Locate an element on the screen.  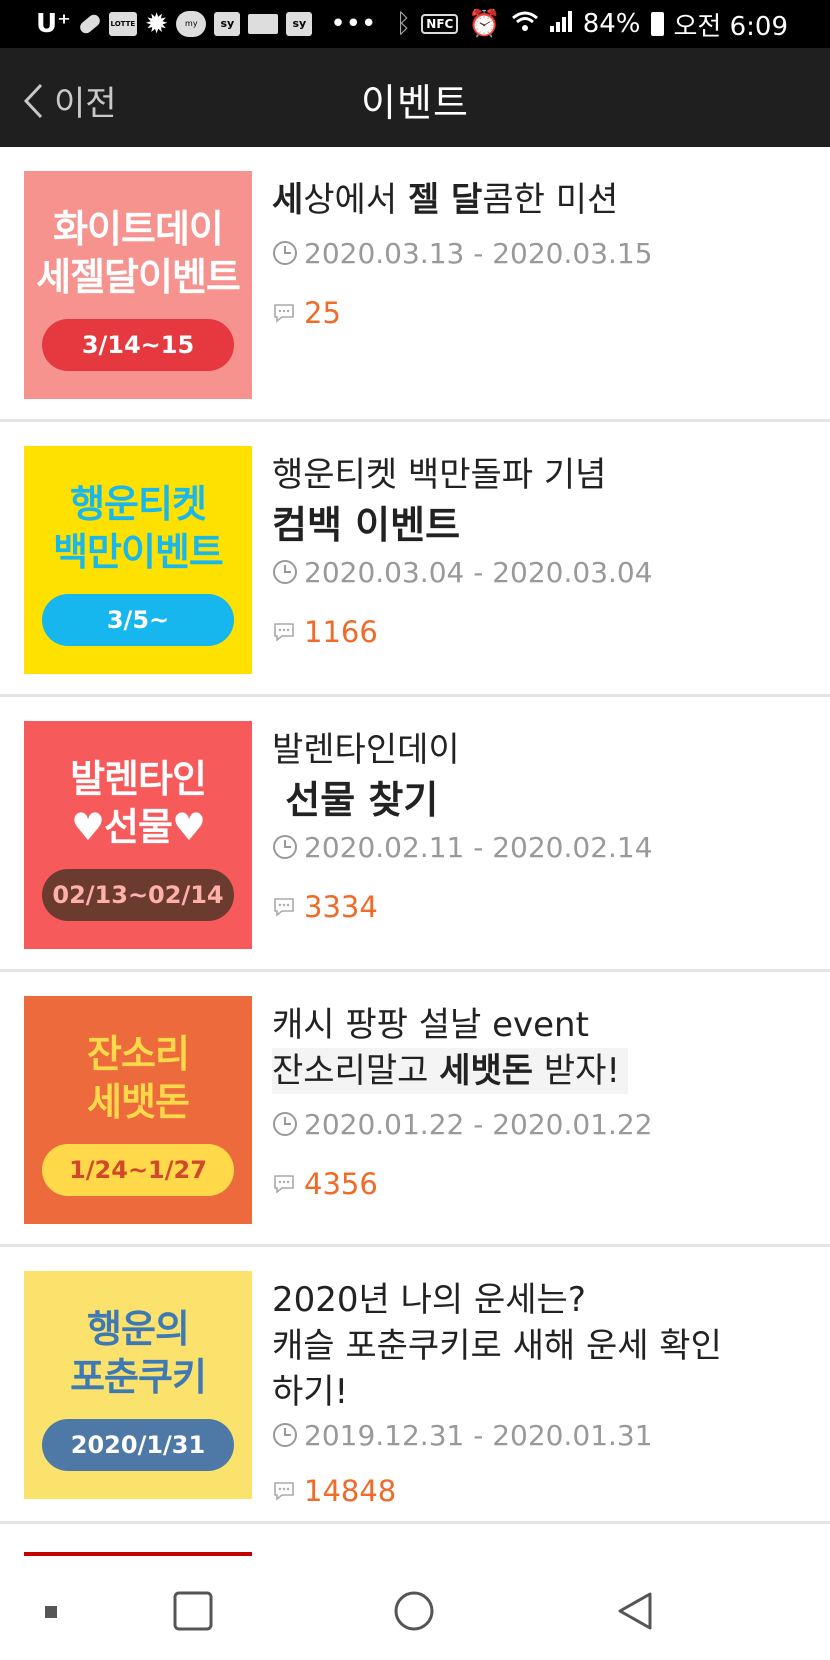
nfc-icon: NFC is located at coordinates (440, 24).